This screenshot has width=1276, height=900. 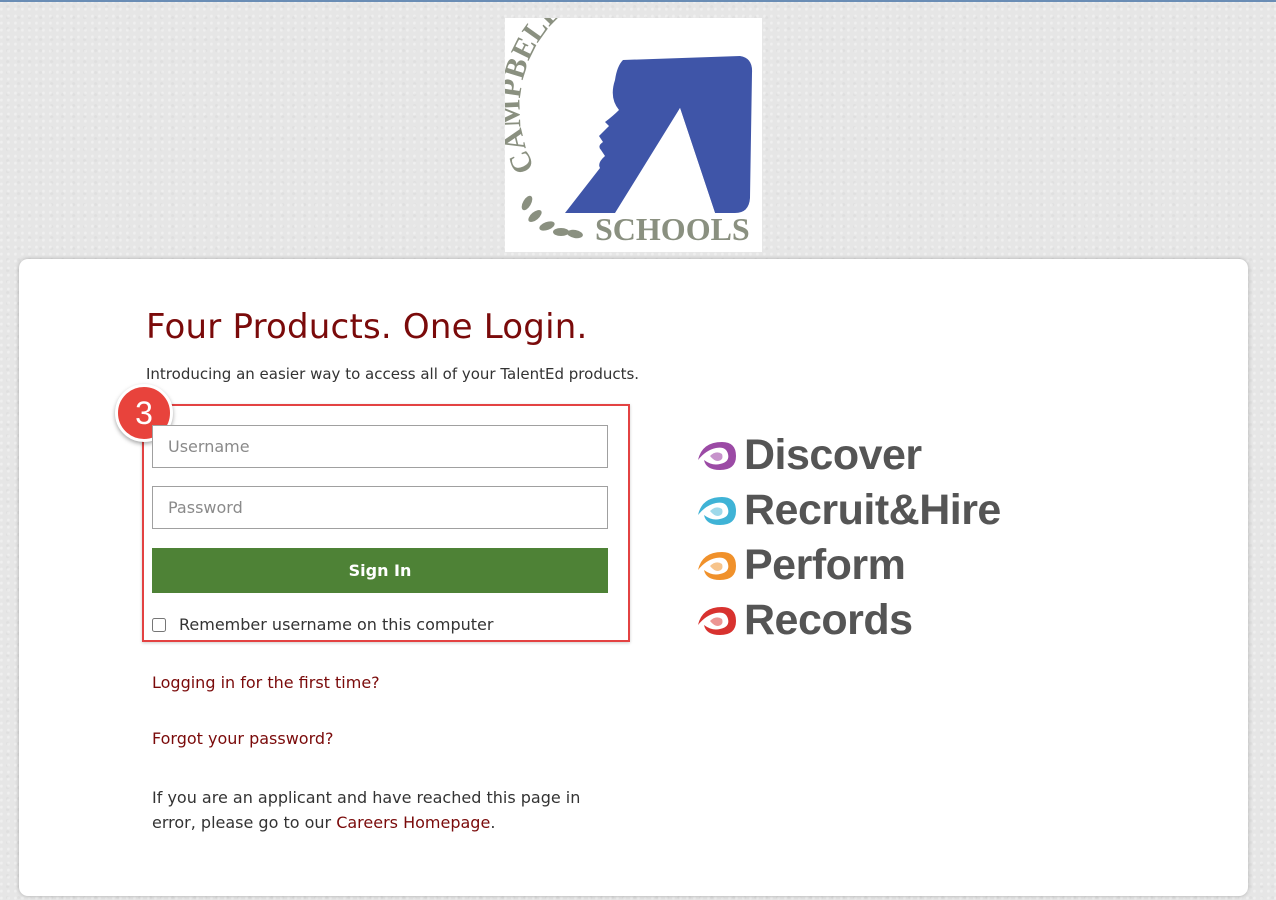 What do you see at coordinates (825, 565) in the screenshot?
I see `product-name-perform: Perform` at bounding box center [825, 565].